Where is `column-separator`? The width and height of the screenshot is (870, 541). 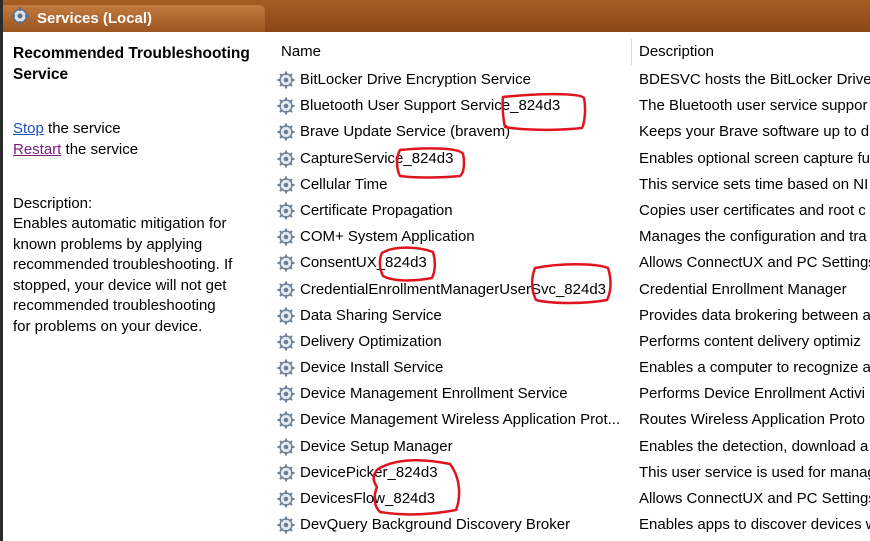
column-separator is located at coordinates (631, 52).